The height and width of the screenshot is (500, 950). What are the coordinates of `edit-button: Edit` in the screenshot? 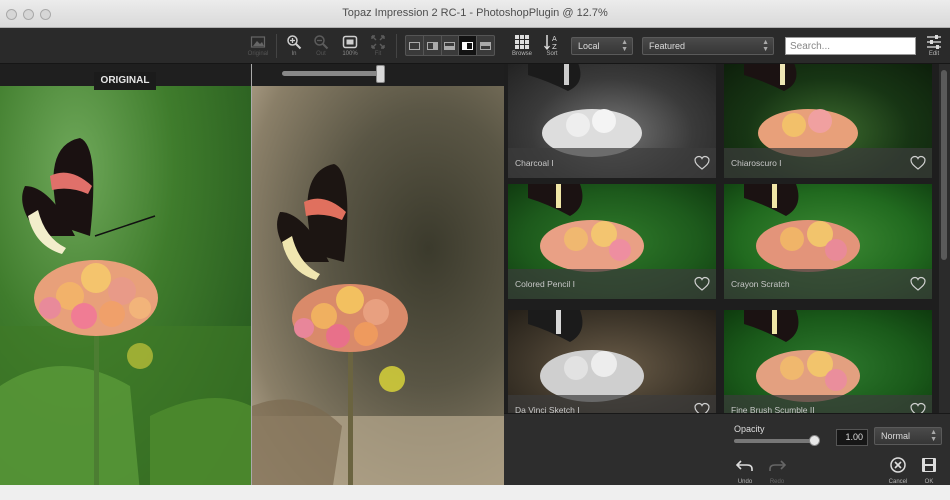 It's located at (934, 46).